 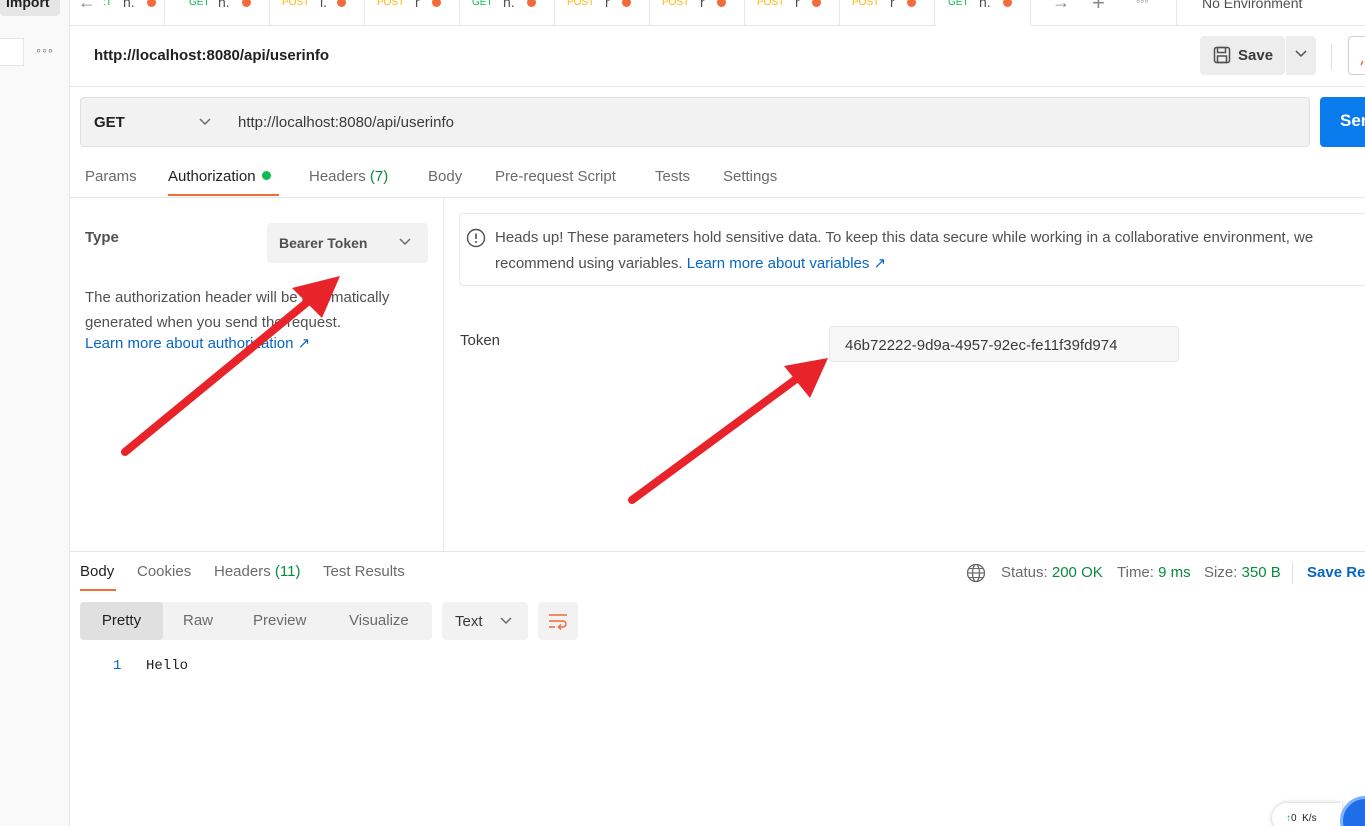 What do you see at coordinates (164, 571) in the screenshot?
I see `response-tab-cookies: Cookies` at bounding box center [164, 571].